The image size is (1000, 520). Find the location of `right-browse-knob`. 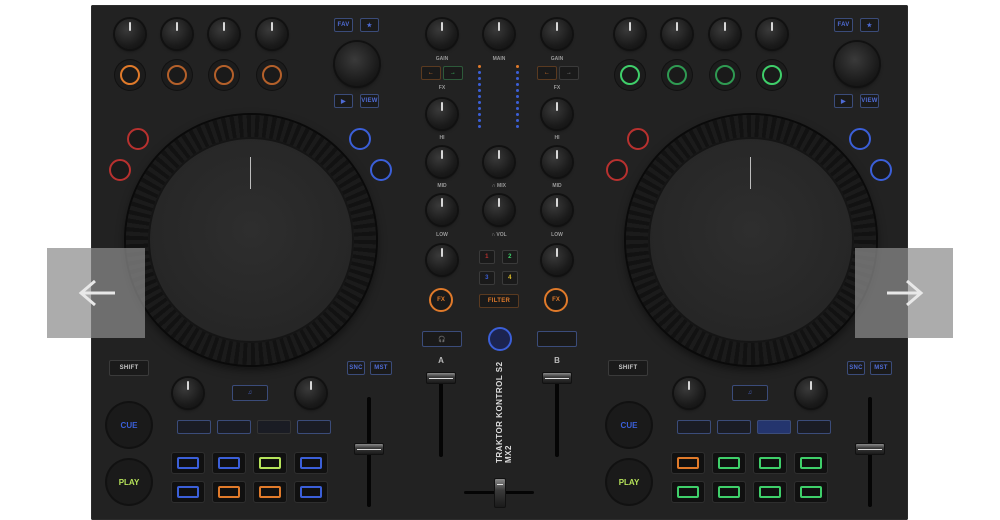

right-browse-knob is located at coordinates (857, 64).